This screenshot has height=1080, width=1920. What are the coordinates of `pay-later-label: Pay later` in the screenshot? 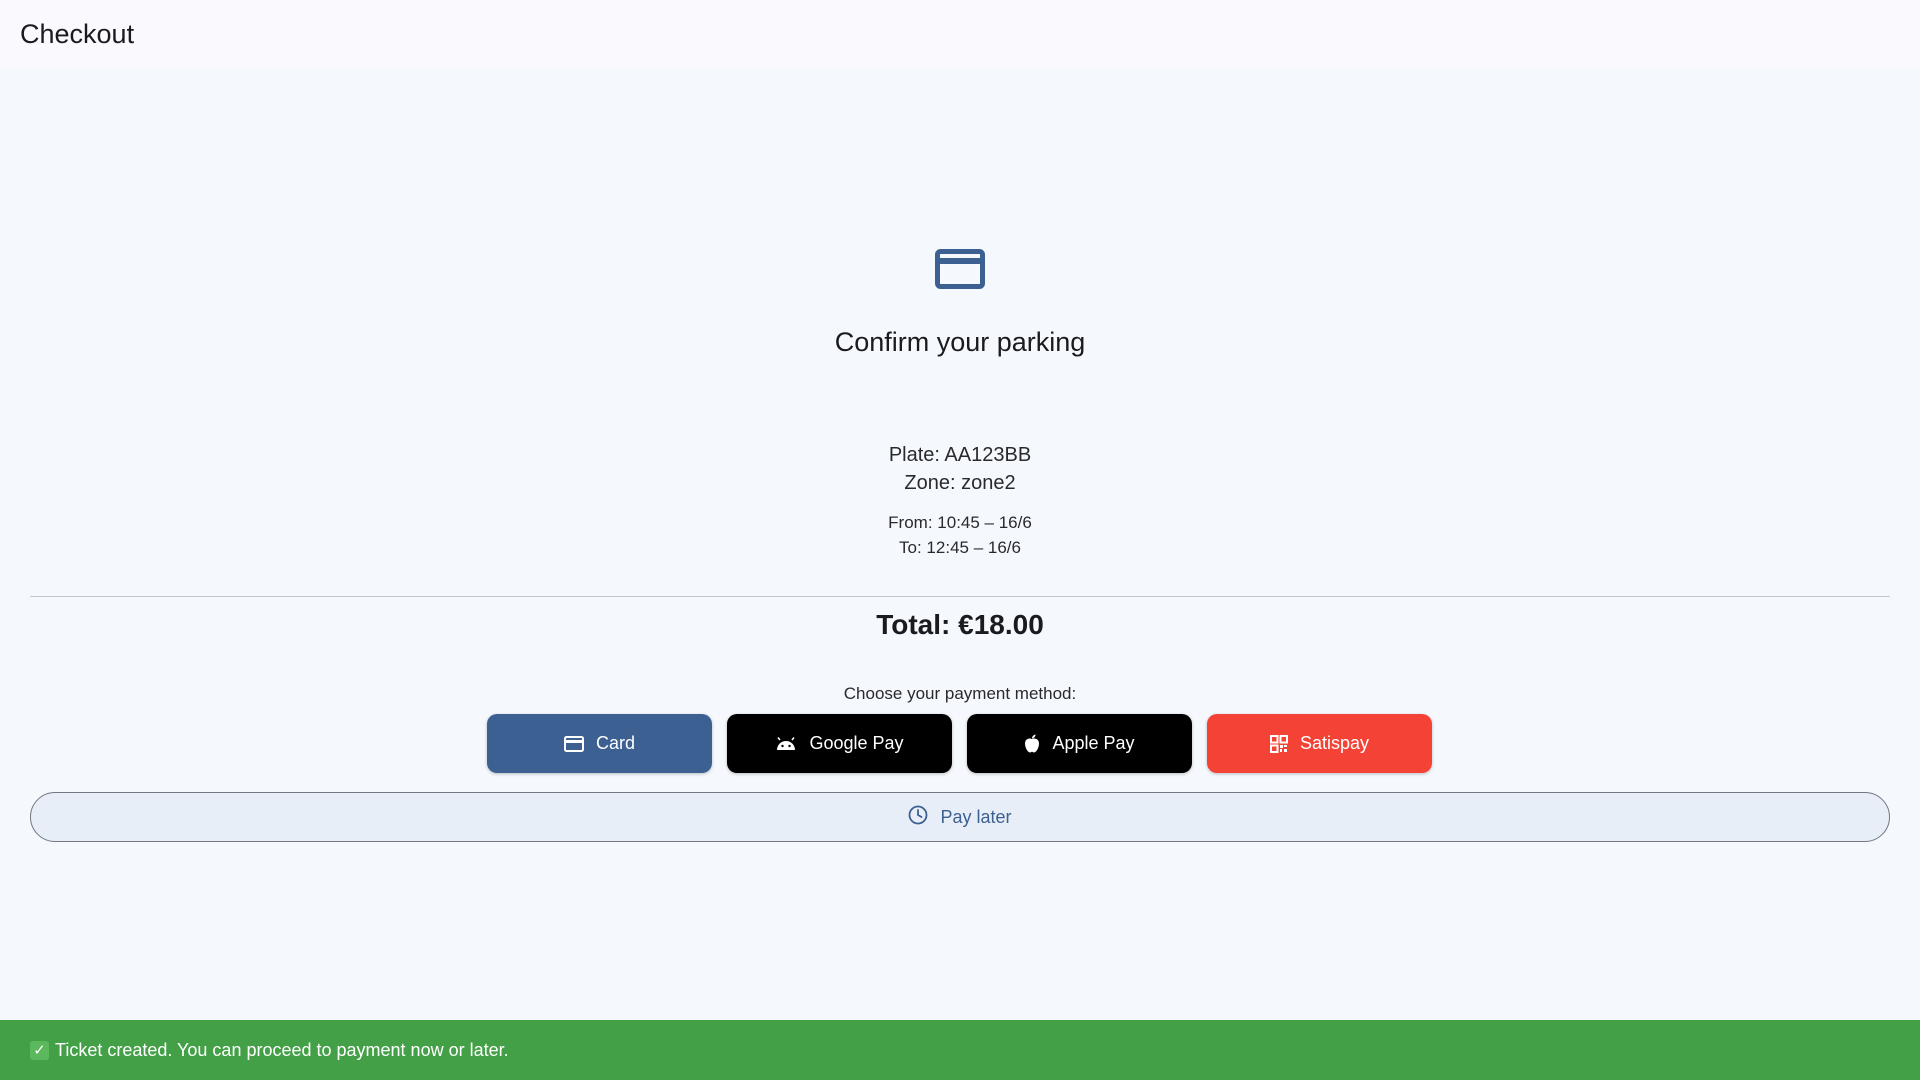 It's located at (976, 816).